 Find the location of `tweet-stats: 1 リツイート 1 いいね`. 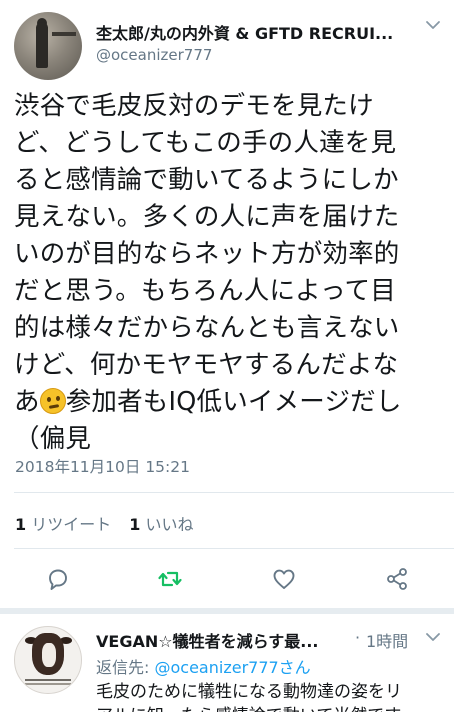

tweet-stats: 1 リツイート 1 いいね is located at coordinates (104, 523).